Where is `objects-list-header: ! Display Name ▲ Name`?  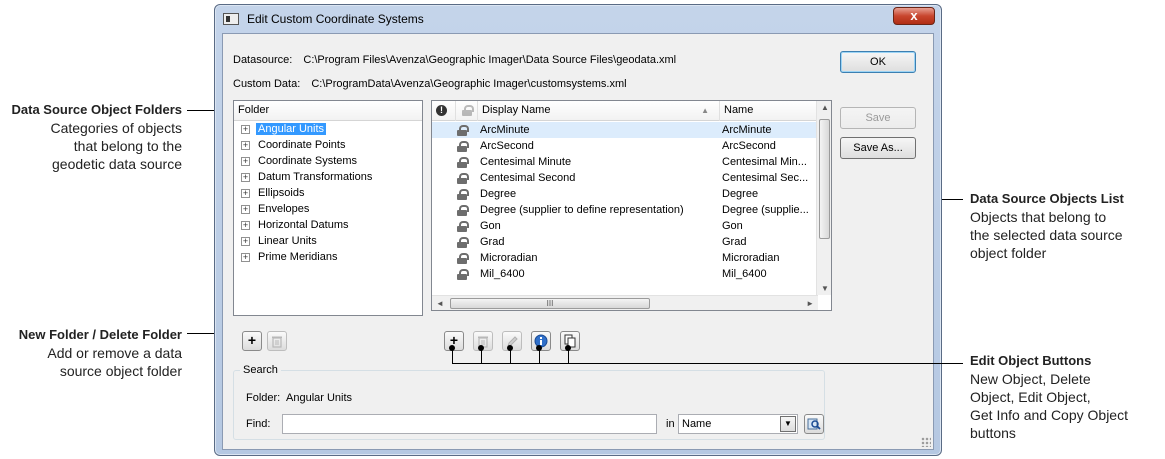
objects-list-header: ! Display Name ▲ Name is located at coordinates (625, 111).